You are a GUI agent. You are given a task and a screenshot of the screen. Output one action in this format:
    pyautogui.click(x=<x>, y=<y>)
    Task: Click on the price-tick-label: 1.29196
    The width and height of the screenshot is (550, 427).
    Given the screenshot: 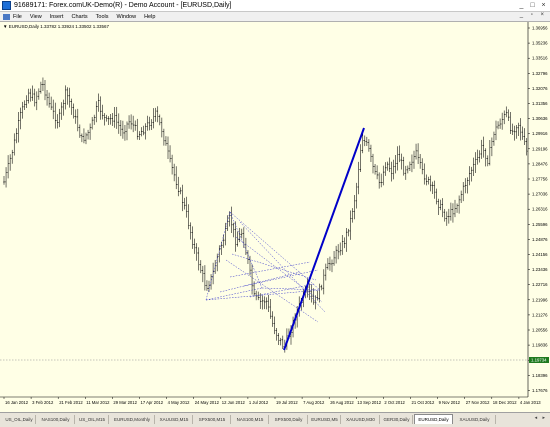 What is the action you would take?
    pyautogui.click(x=540, y=148)
    